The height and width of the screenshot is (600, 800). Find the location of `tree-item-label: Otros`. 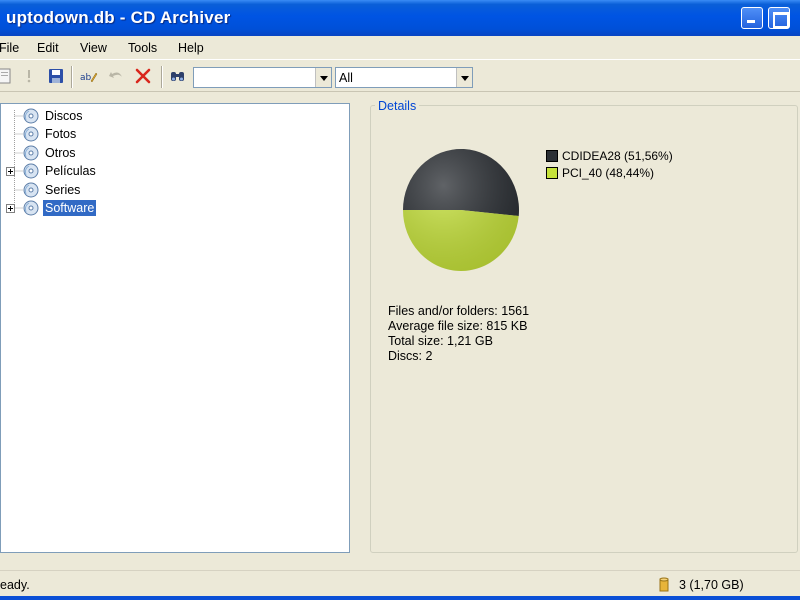

tree-item-label: Otros is located at coordinates (60, 153).